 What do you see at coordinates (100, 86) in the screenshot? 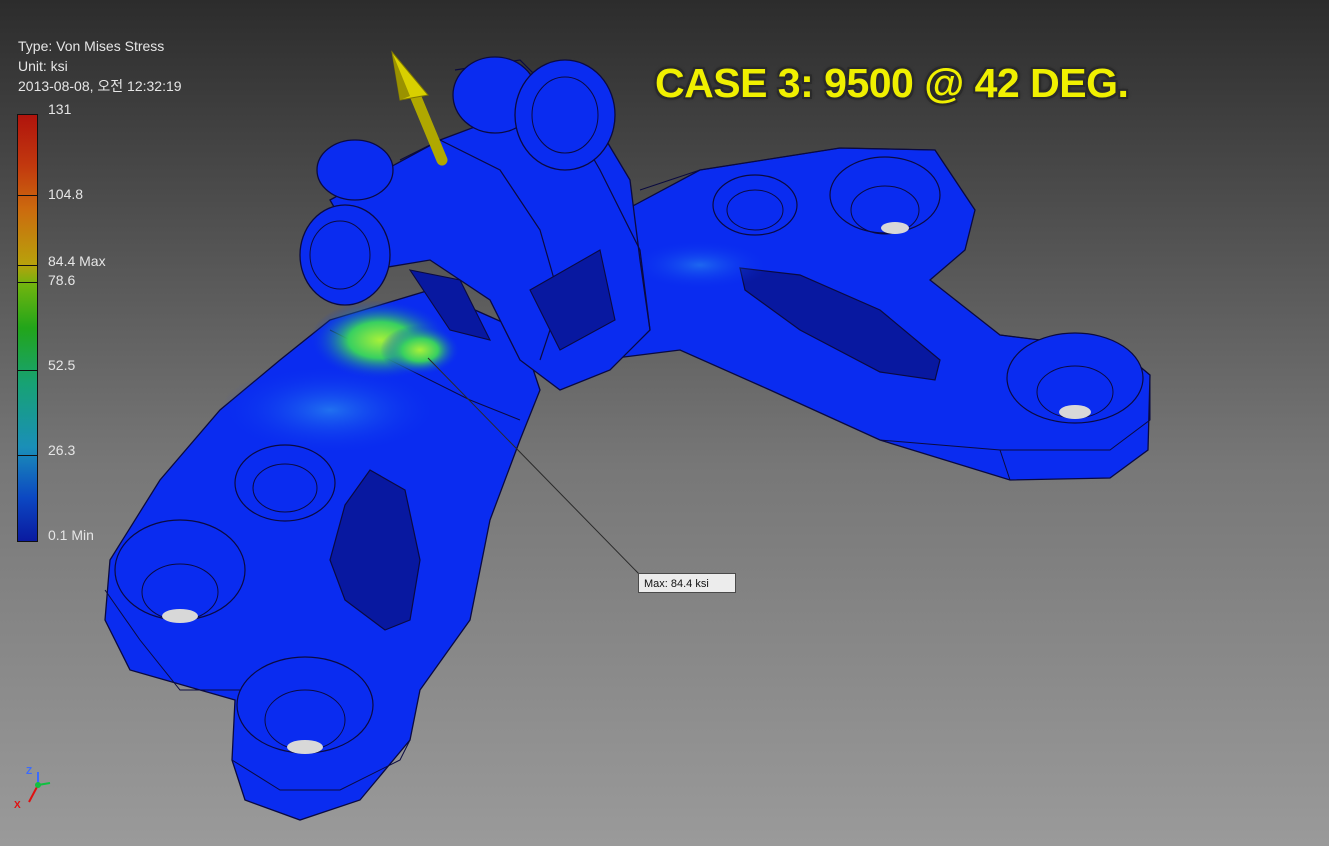
I see `timestamp-label: 2013-08-08, 오전 12:32:19` at bounding box center [100, 86].